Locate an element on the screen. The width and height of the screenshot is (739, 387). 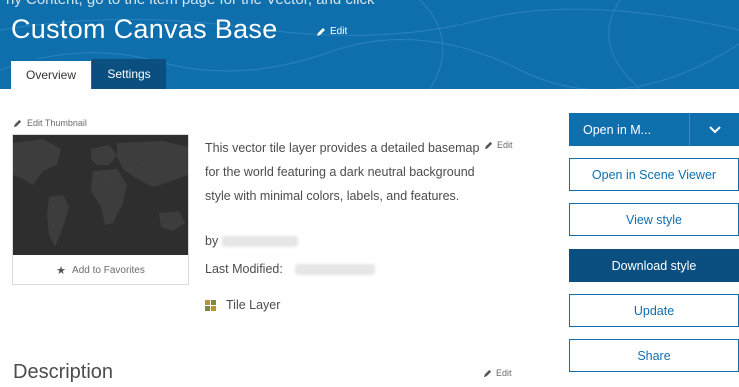
edit-title-label: Edit is located at coordinates (339, 31).